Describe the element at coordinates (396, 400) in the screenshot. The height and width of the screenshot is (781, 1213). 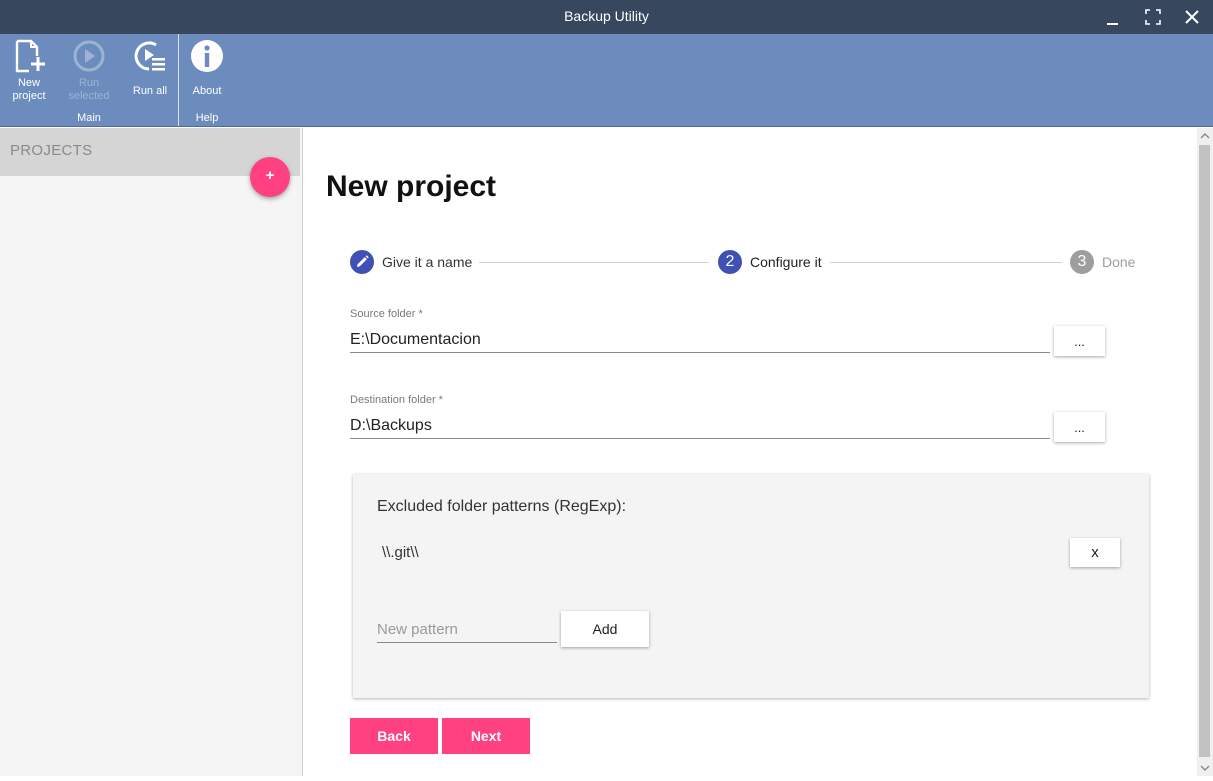
I see `destination-folder-label: Destination folder *` at that location.